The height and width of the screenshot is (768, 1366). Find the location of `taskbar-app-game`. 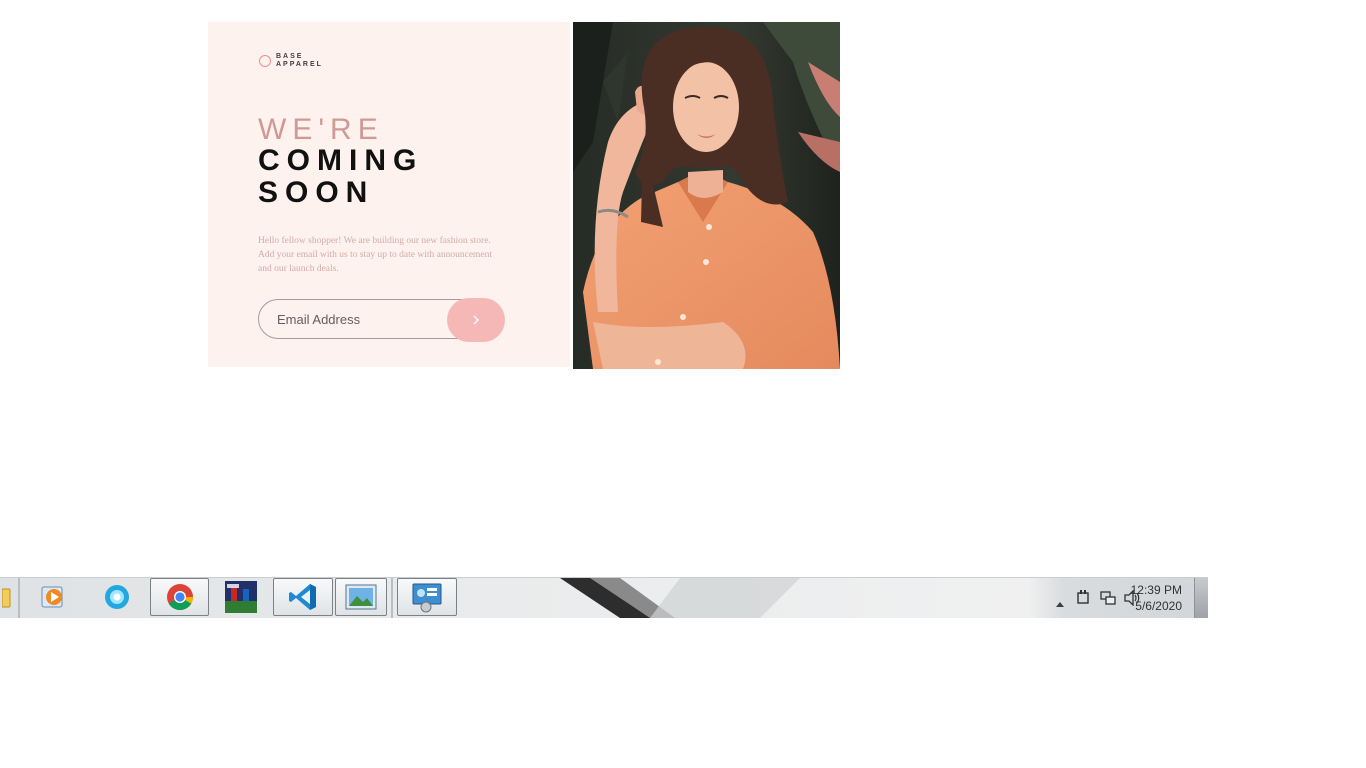

taskbar-app-game is located at coordinates (241, 597).